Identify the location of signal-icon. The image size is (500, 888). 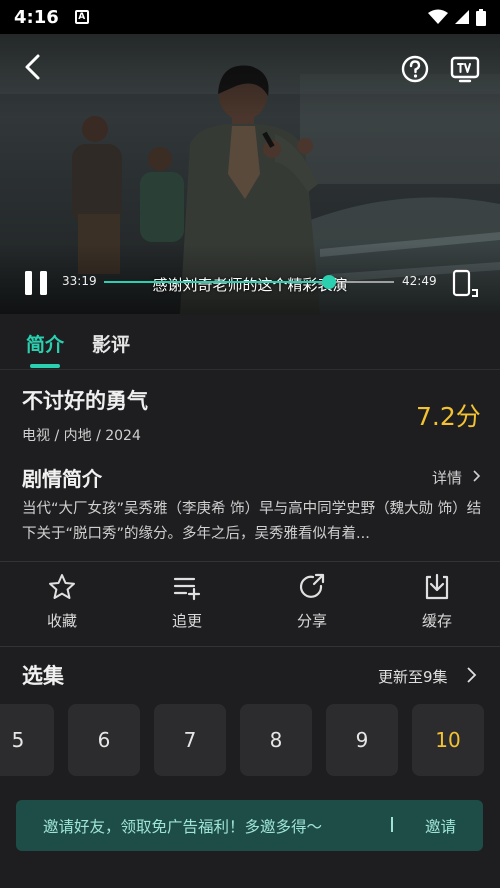
(462, 17).